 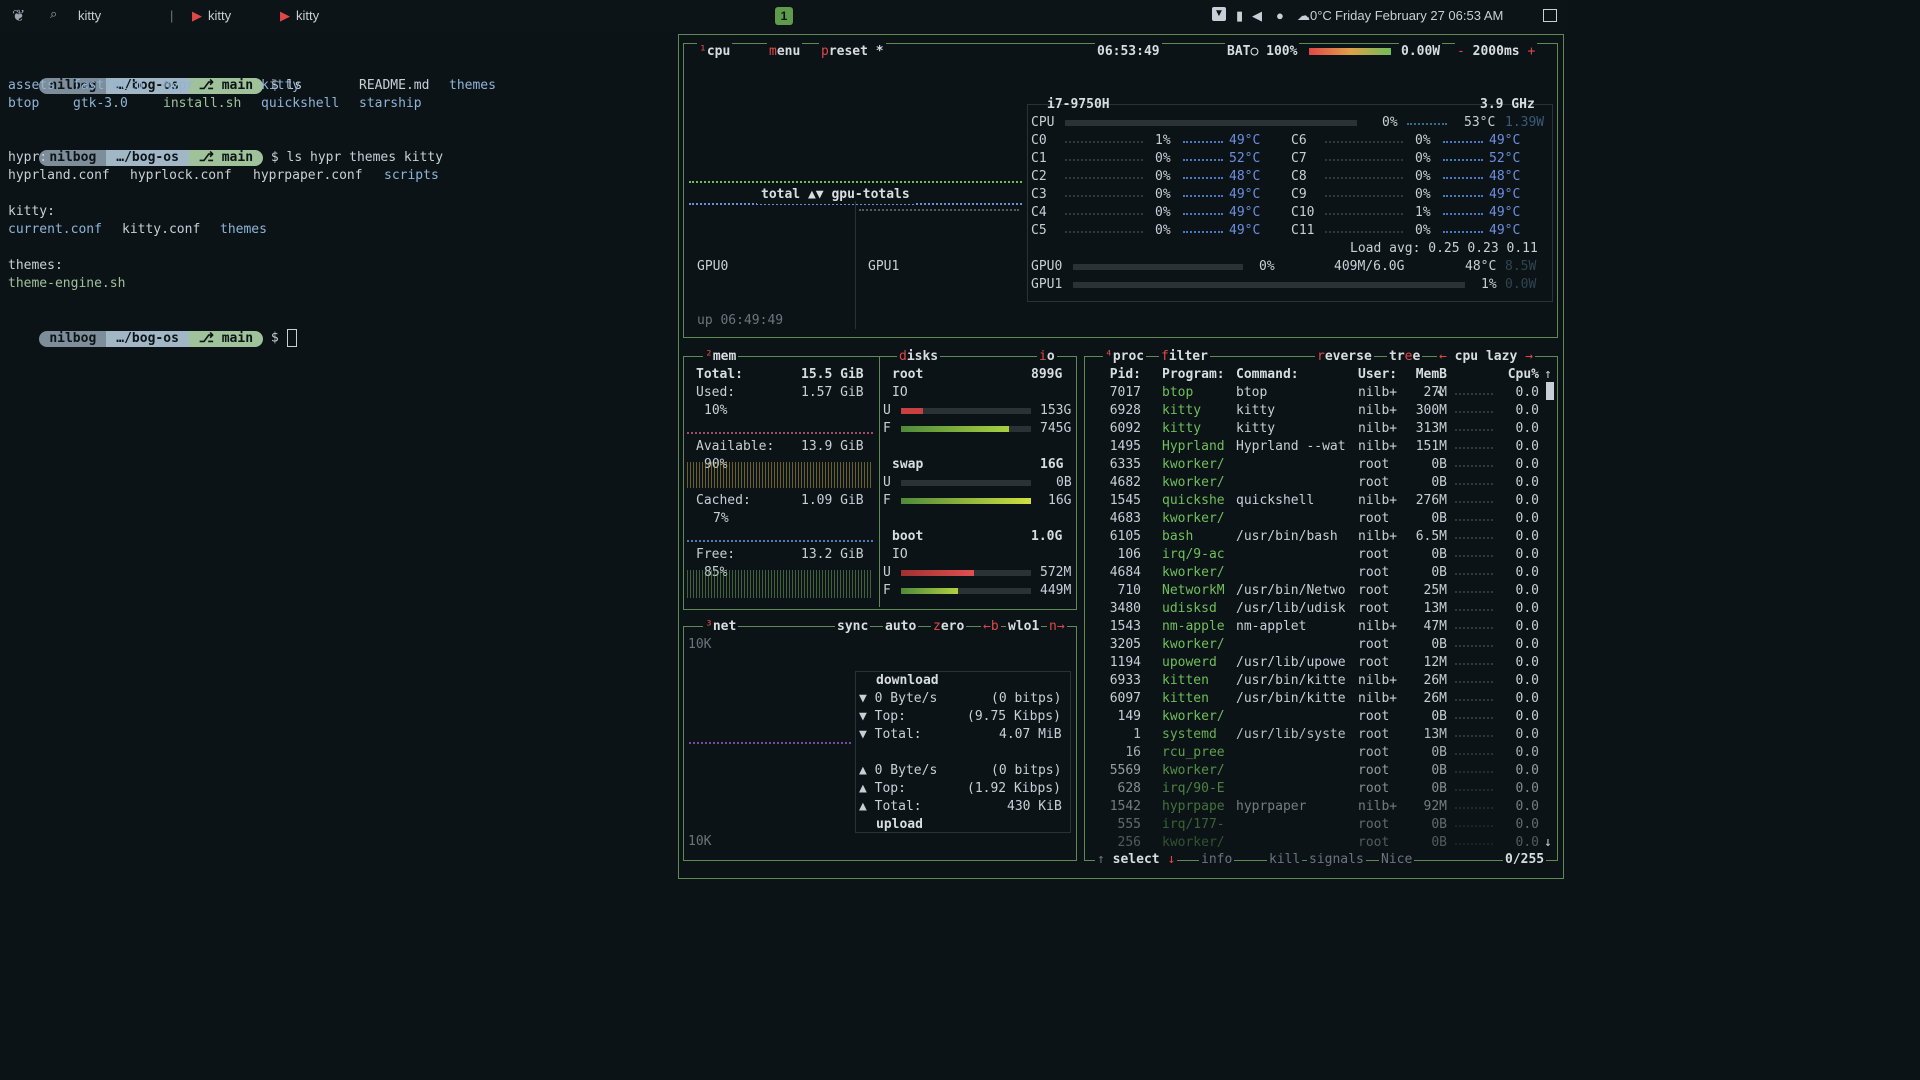 What do you see at coordinates (1336, 860) in the screenshot?
I see `proc-signals-button: signals` at bounding box center [1336, 860].